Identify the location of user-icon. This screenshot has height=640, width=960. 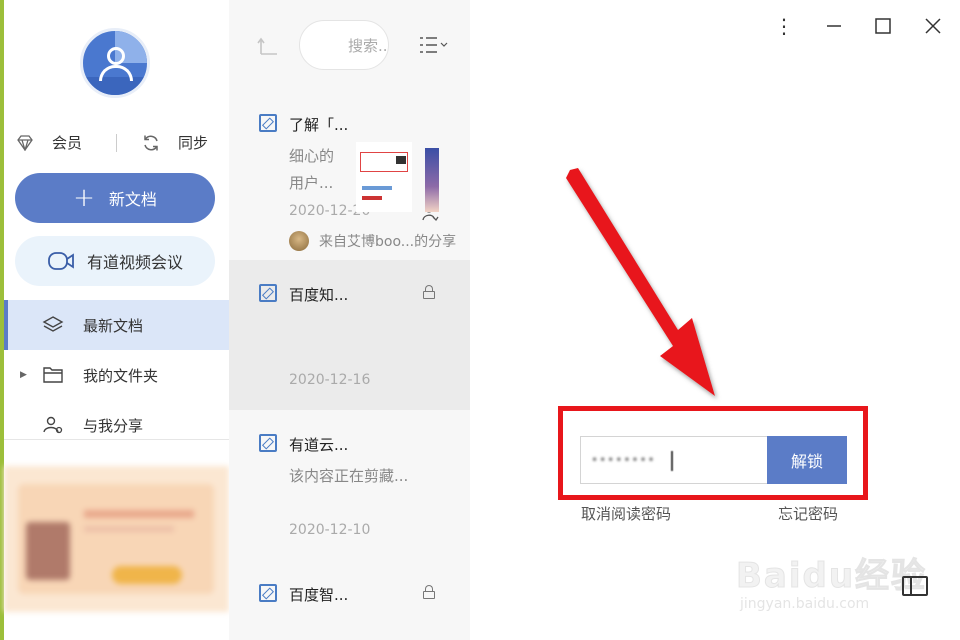
(116, 56).